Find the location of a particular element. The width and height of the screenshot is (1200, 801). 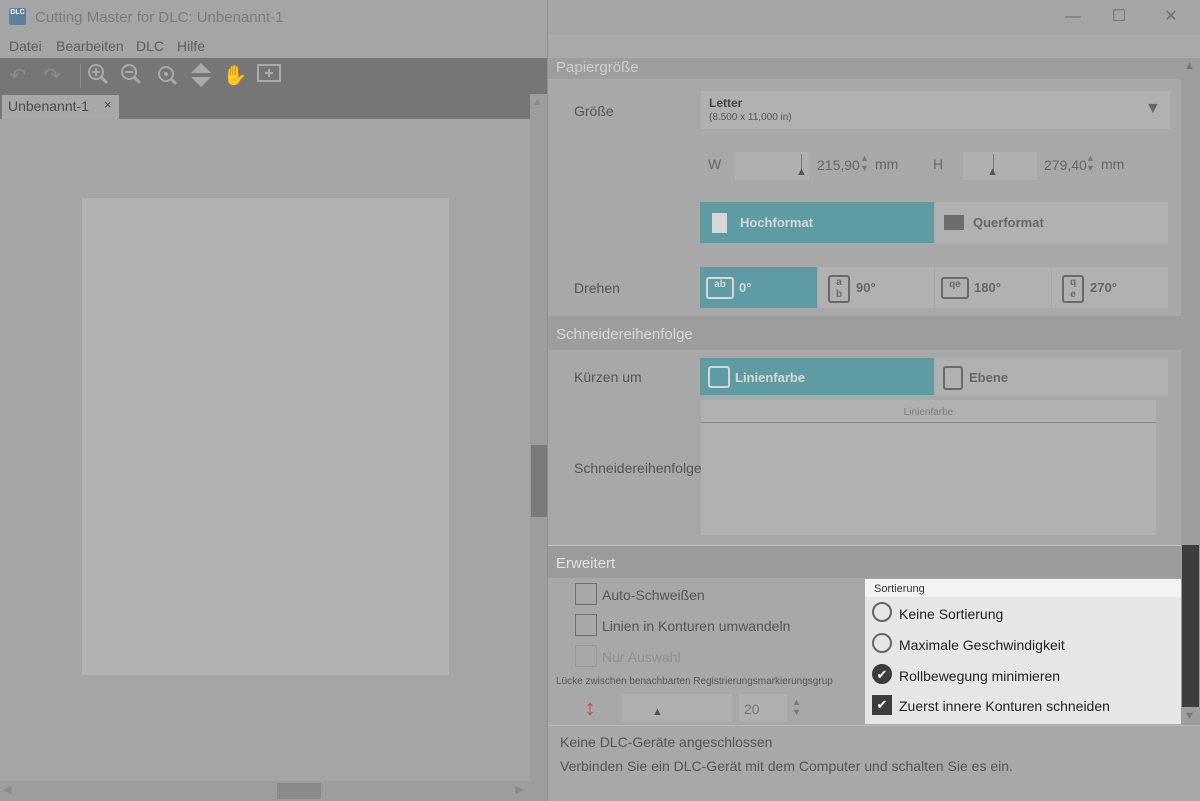

section-paper-size: Papiergröße is located at coordinates (864, 68).